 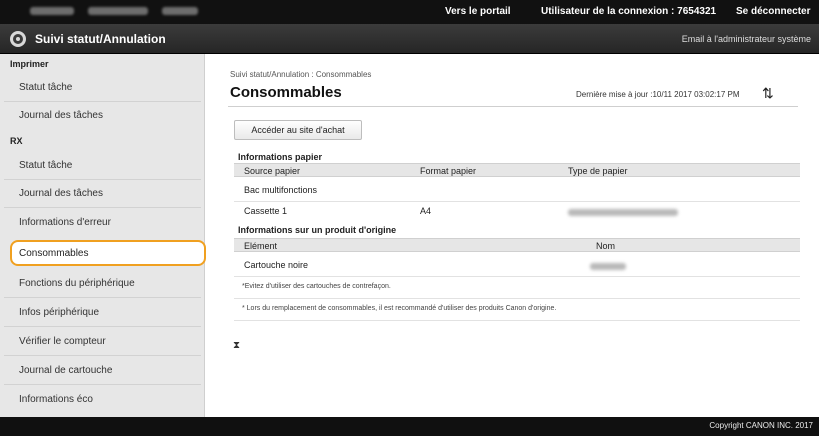 What do you see at coordinates (606, 246) in the screenshot?
I see `column-header: Nom` at bounding box center [606, 246].